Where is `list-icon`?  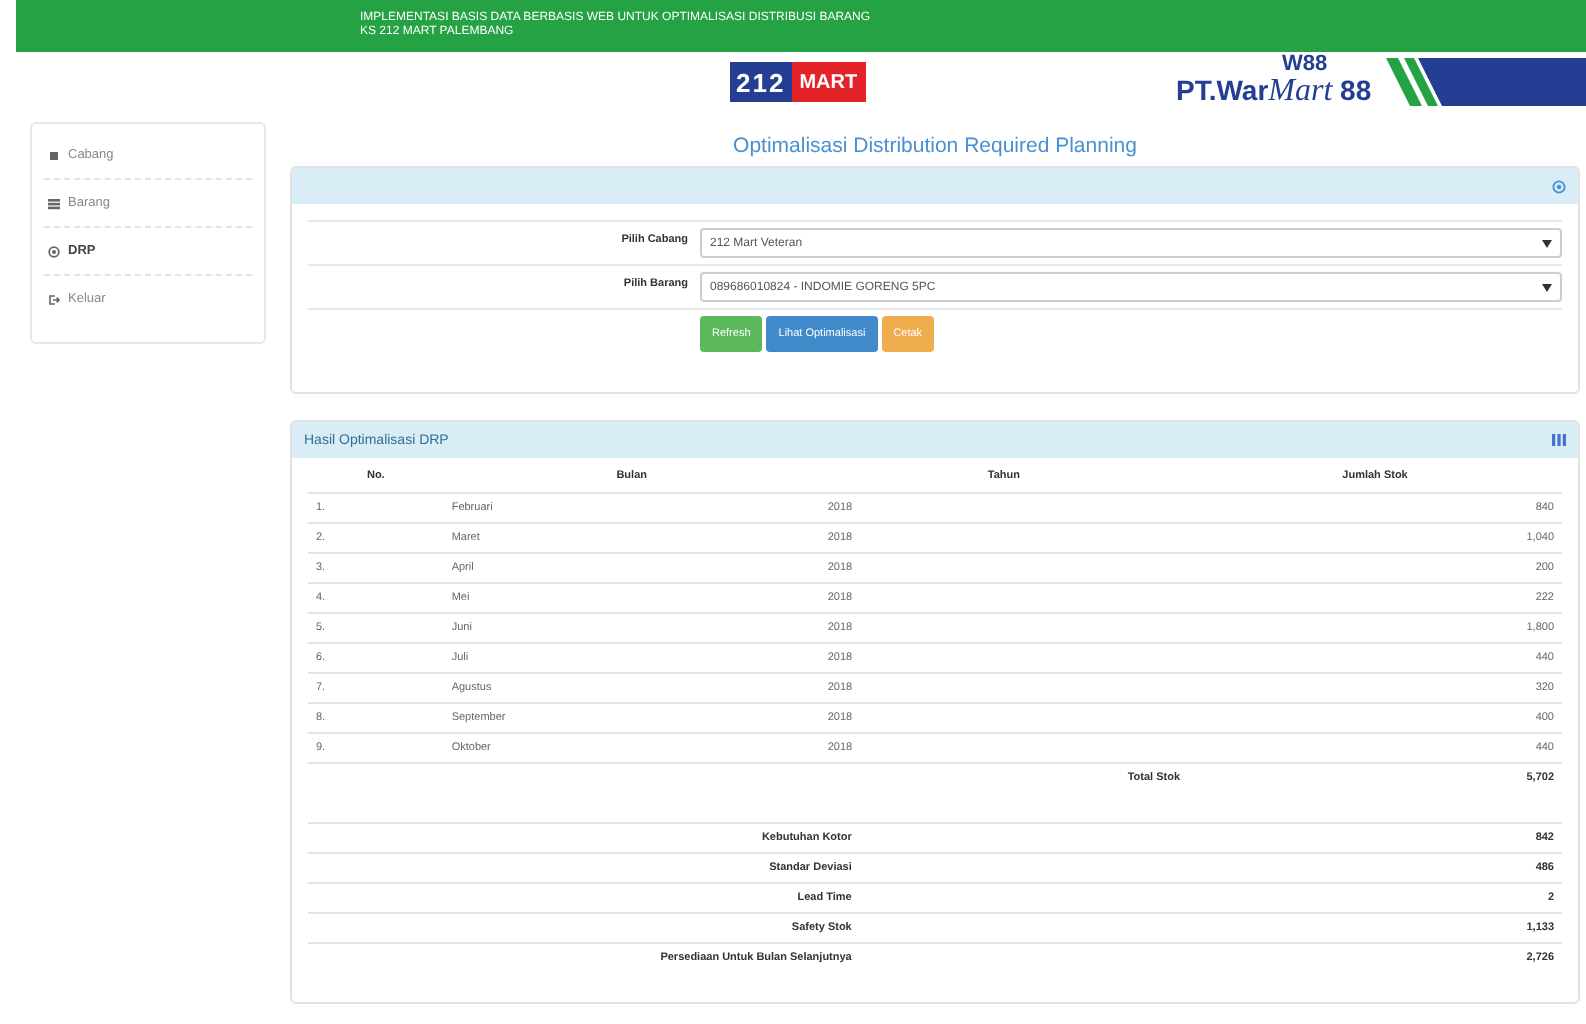
list-icon is located at coordinates (54, 203).